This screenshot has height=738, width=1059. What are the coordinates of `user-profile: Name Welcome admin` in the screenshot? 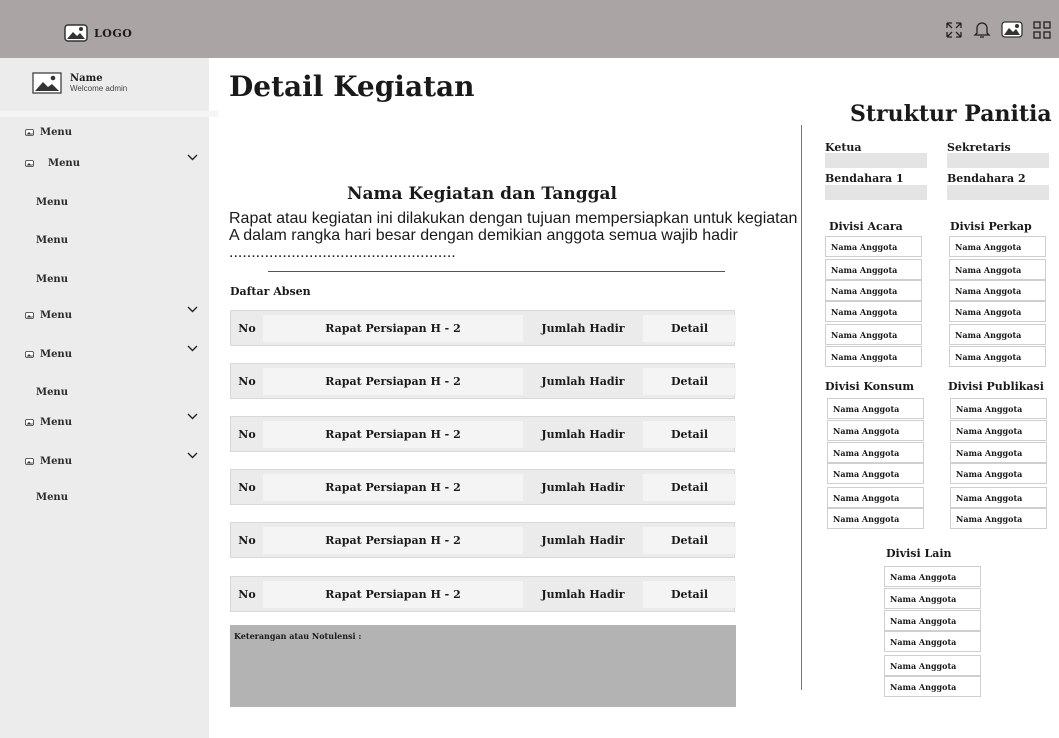 It's located at (79, 83).